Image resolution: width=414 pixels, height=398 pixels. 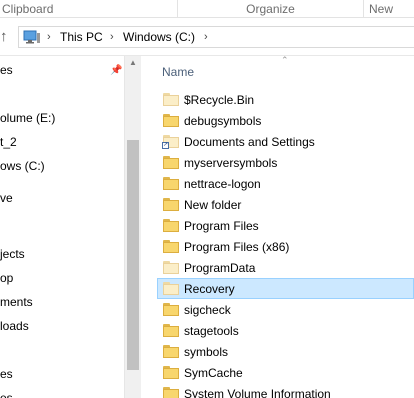 I want to click on file-row: stagetools, so click(x=285, y=330).